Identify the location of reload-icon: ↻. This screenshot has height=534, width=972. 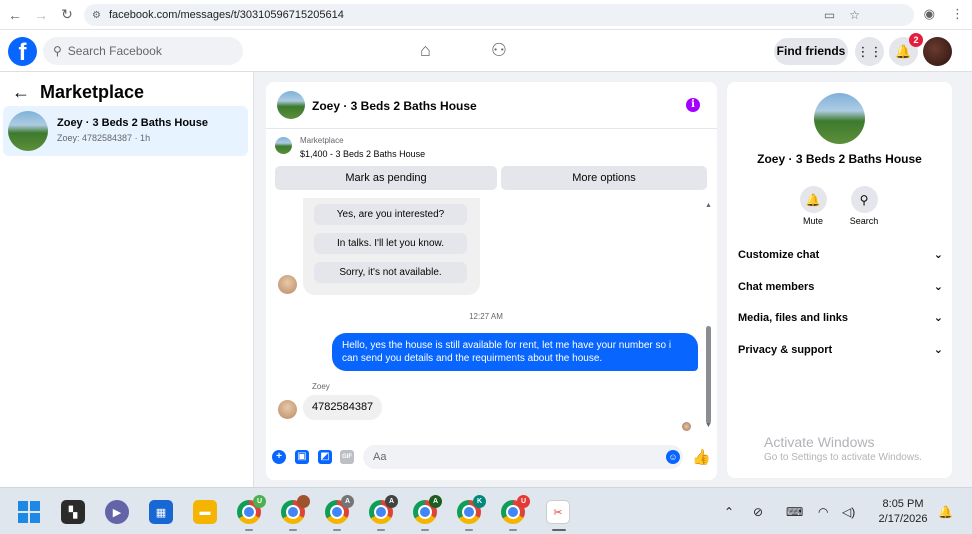
(67, 15).